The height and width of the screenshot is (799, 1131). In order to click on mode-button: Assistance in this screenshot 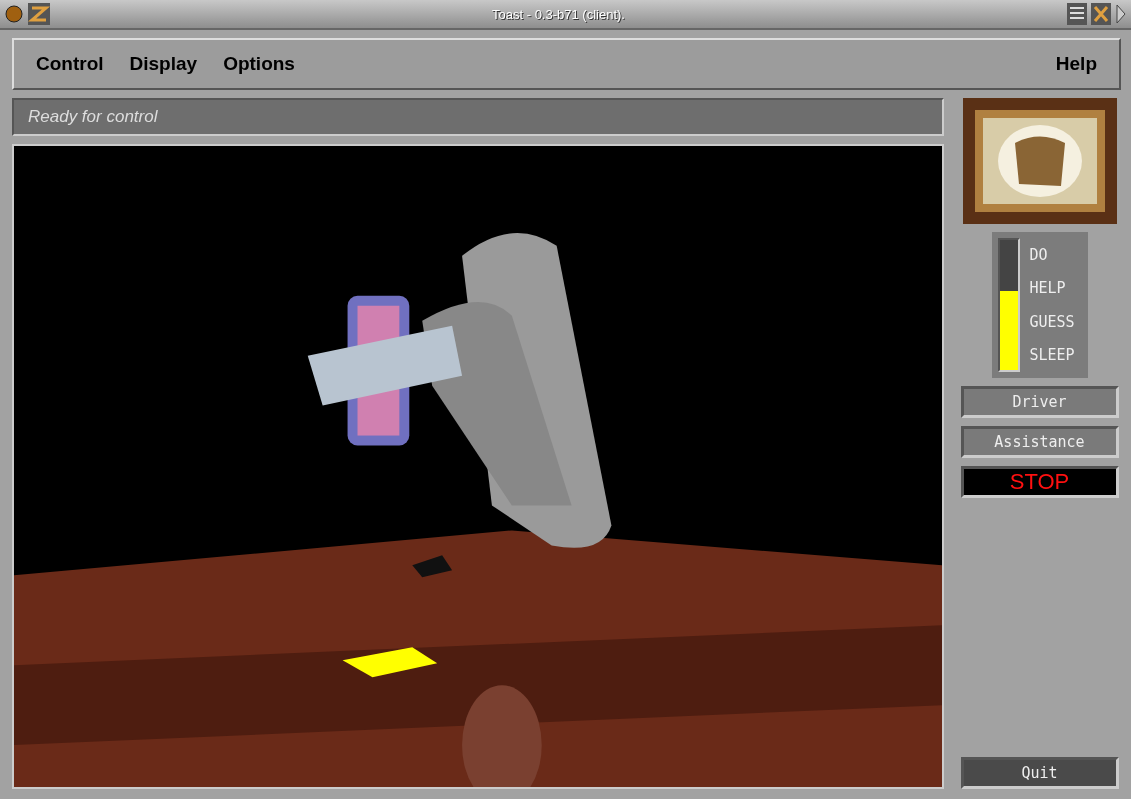, I will do `click(1039, 442)`.